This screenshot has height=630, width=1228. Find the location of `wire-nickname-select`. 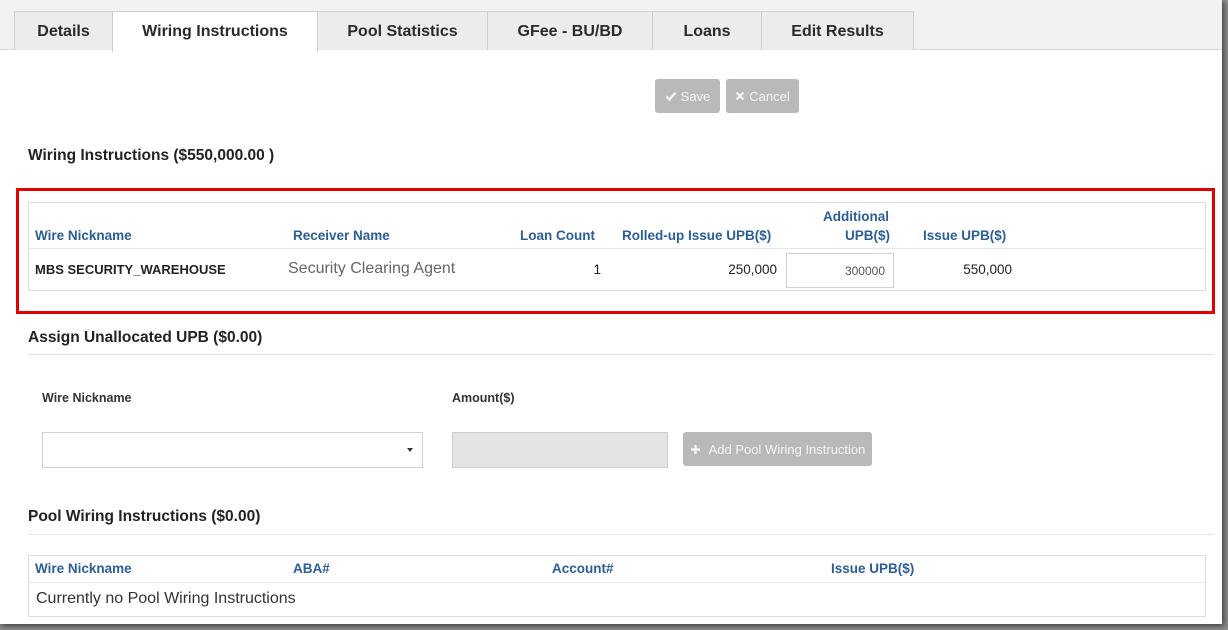

wire-nickname-select is located at coordinates (232, 450).